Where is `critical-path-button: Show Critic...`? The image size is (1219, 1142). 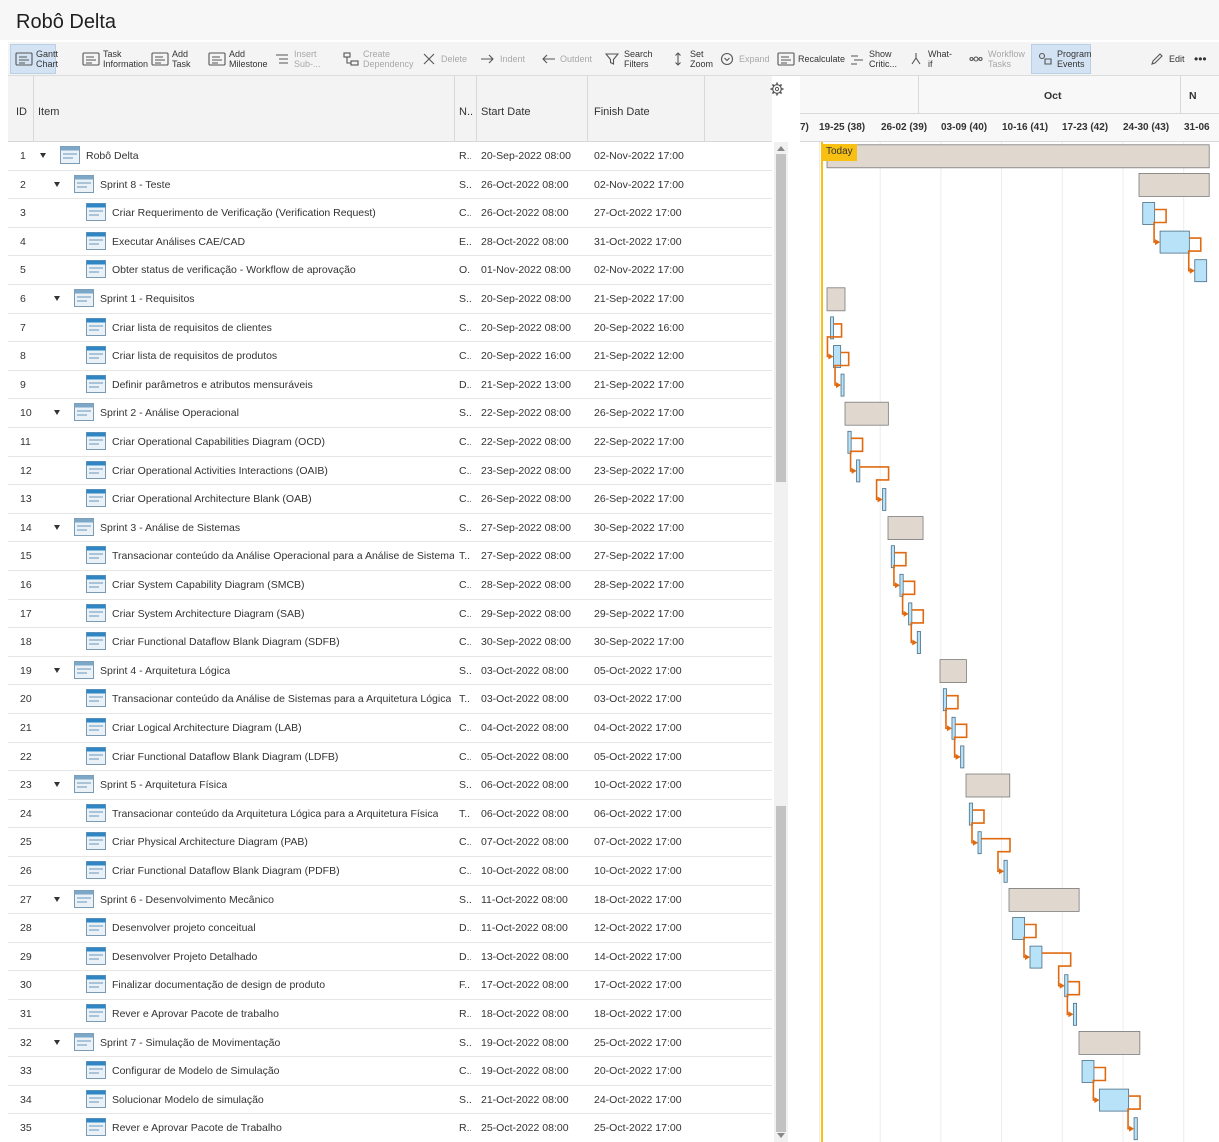
critical-path-button: Show Critic... is located at coordinates (870, 59).